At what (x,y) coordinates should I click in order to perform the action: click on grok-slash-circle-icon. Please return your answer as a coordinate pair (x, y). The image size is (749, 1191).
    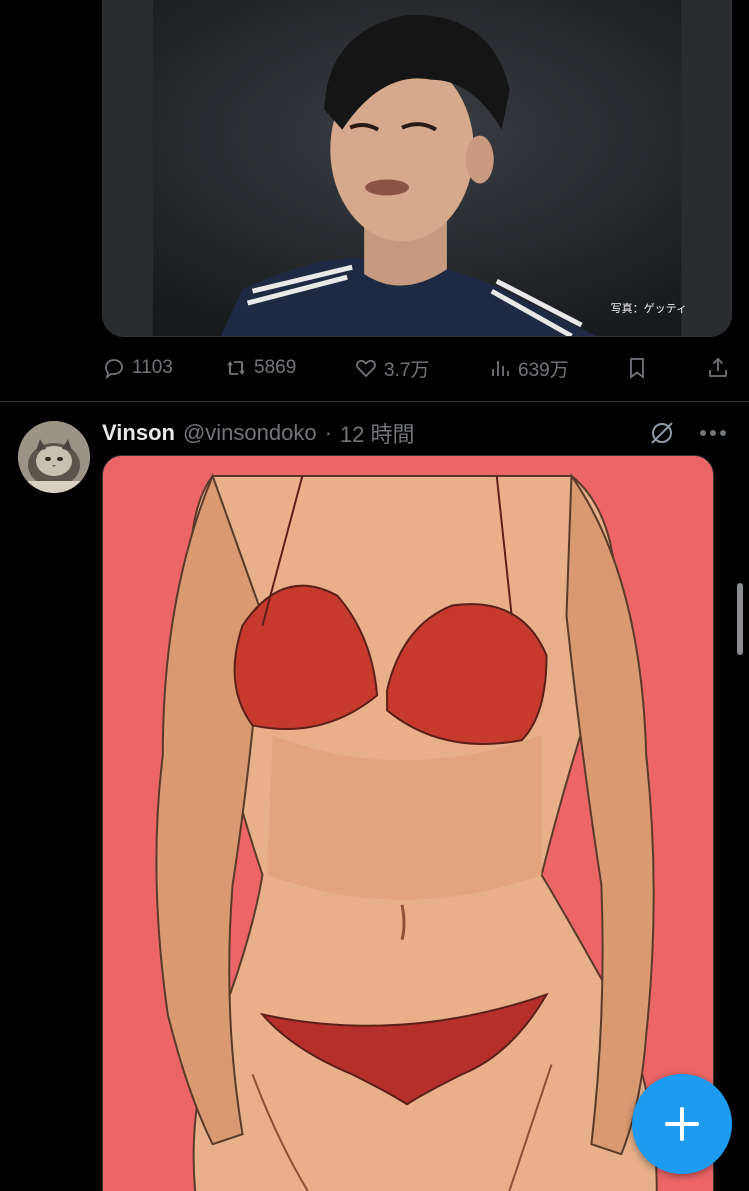
    Looking at the image, I should click on (662, 433).